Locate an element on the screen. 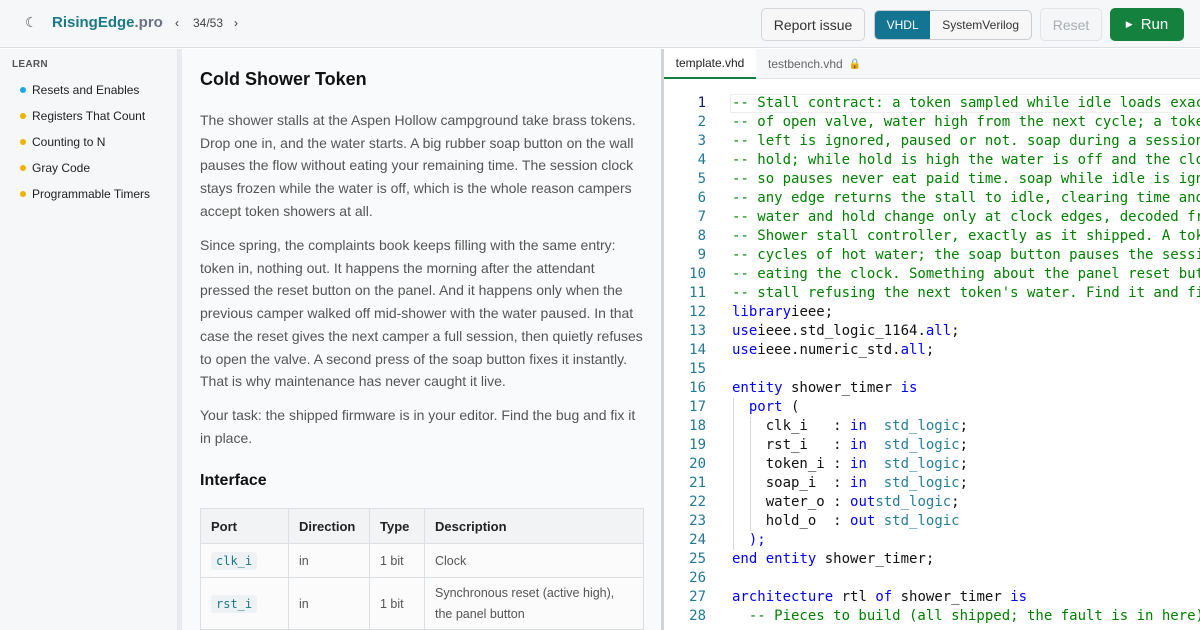 Image resolution: width=1200 pixels, height=630 pixels. line-number: 4 is located at coordinates (701, 160).